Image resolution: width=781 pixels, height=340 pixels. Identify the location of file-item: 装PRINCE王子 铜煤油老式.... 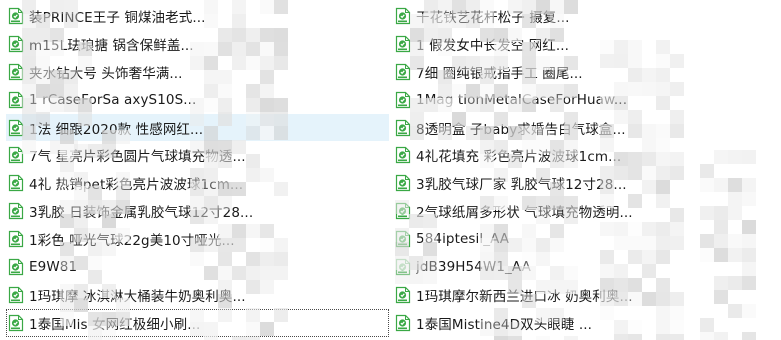
(197, 16).